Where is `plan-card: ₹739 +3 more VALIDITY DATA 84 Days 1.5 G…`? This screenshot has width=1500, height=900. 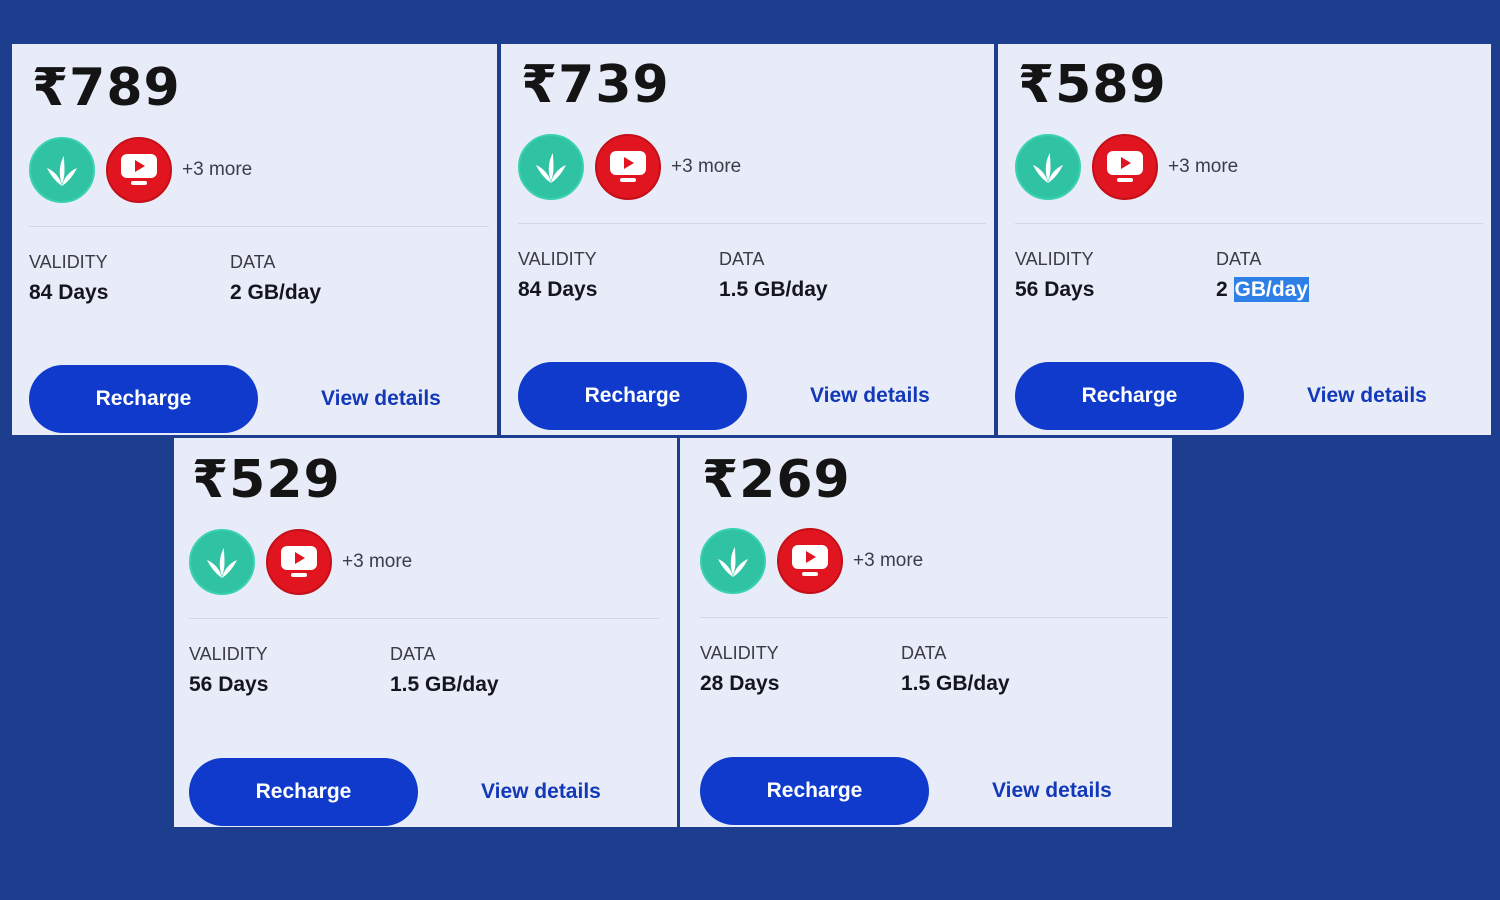 plan-card: ₹739 +3 more VALIDITY DATA 84 Days 1.5 G… is located at coordinates (747, 239).